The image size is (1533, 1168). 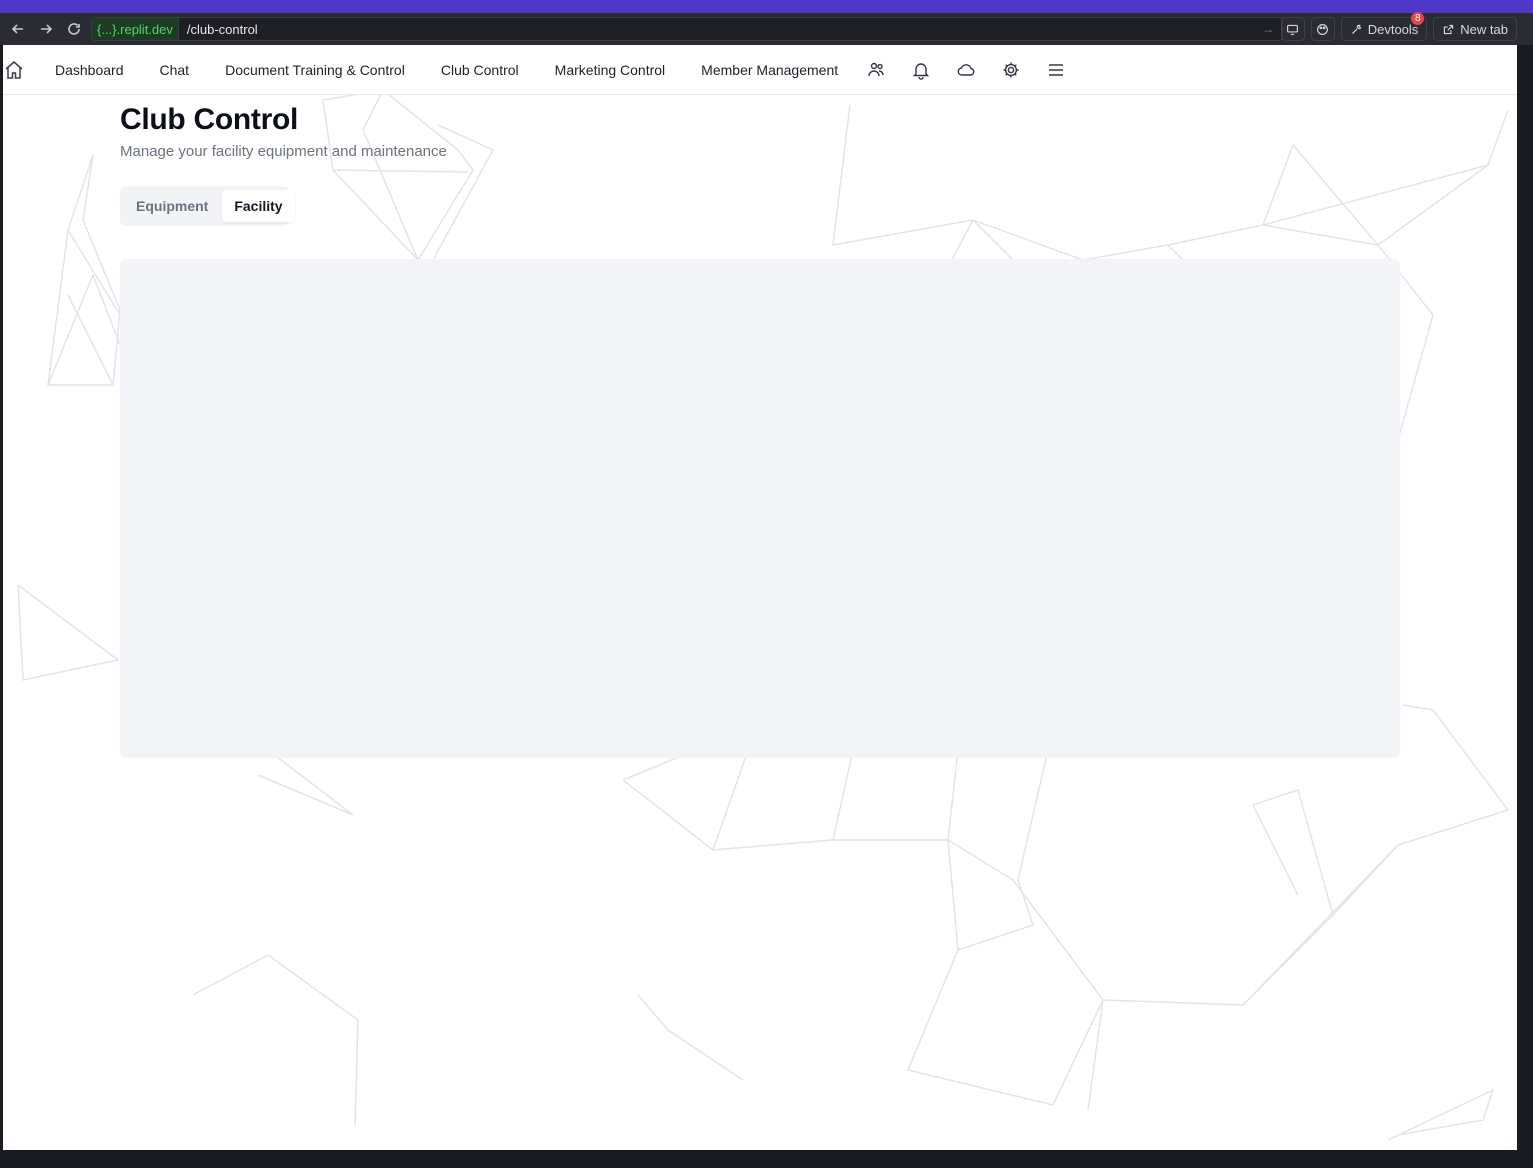 I want to click on reload-icon, so click(x=74, y=29).